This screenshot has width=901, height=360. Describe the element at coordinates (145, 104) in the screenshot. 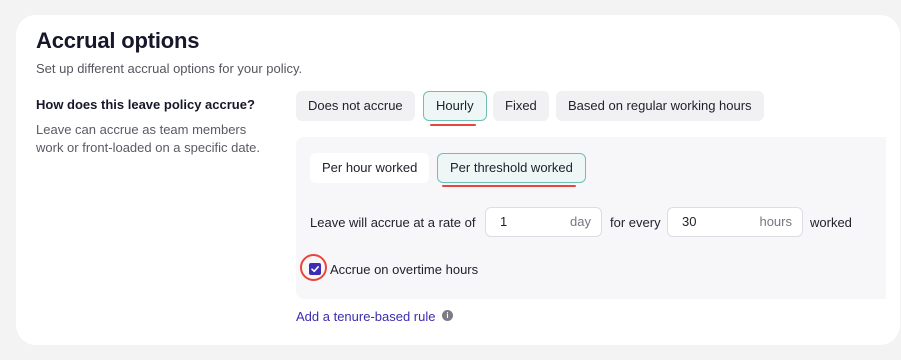

I see `question-title: How does this leave policy accrue?` at that location.